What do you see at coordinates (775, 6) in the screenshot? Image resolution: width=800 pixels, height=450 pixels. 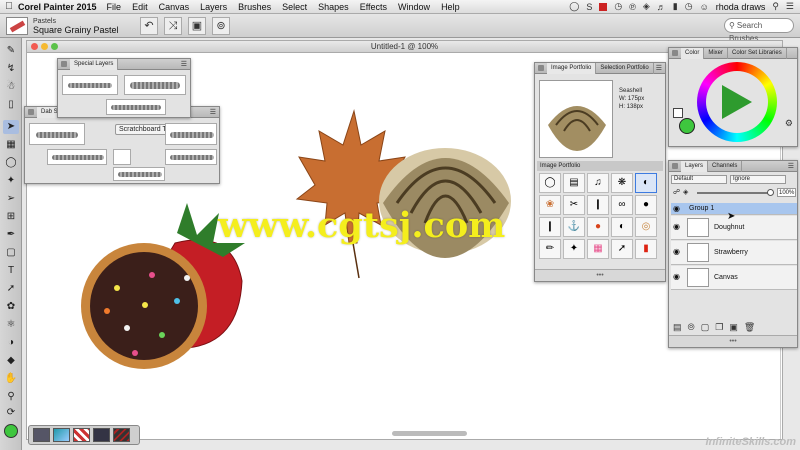 I see `spotlight-icon: ⚲` at bounding box center [775, 6].